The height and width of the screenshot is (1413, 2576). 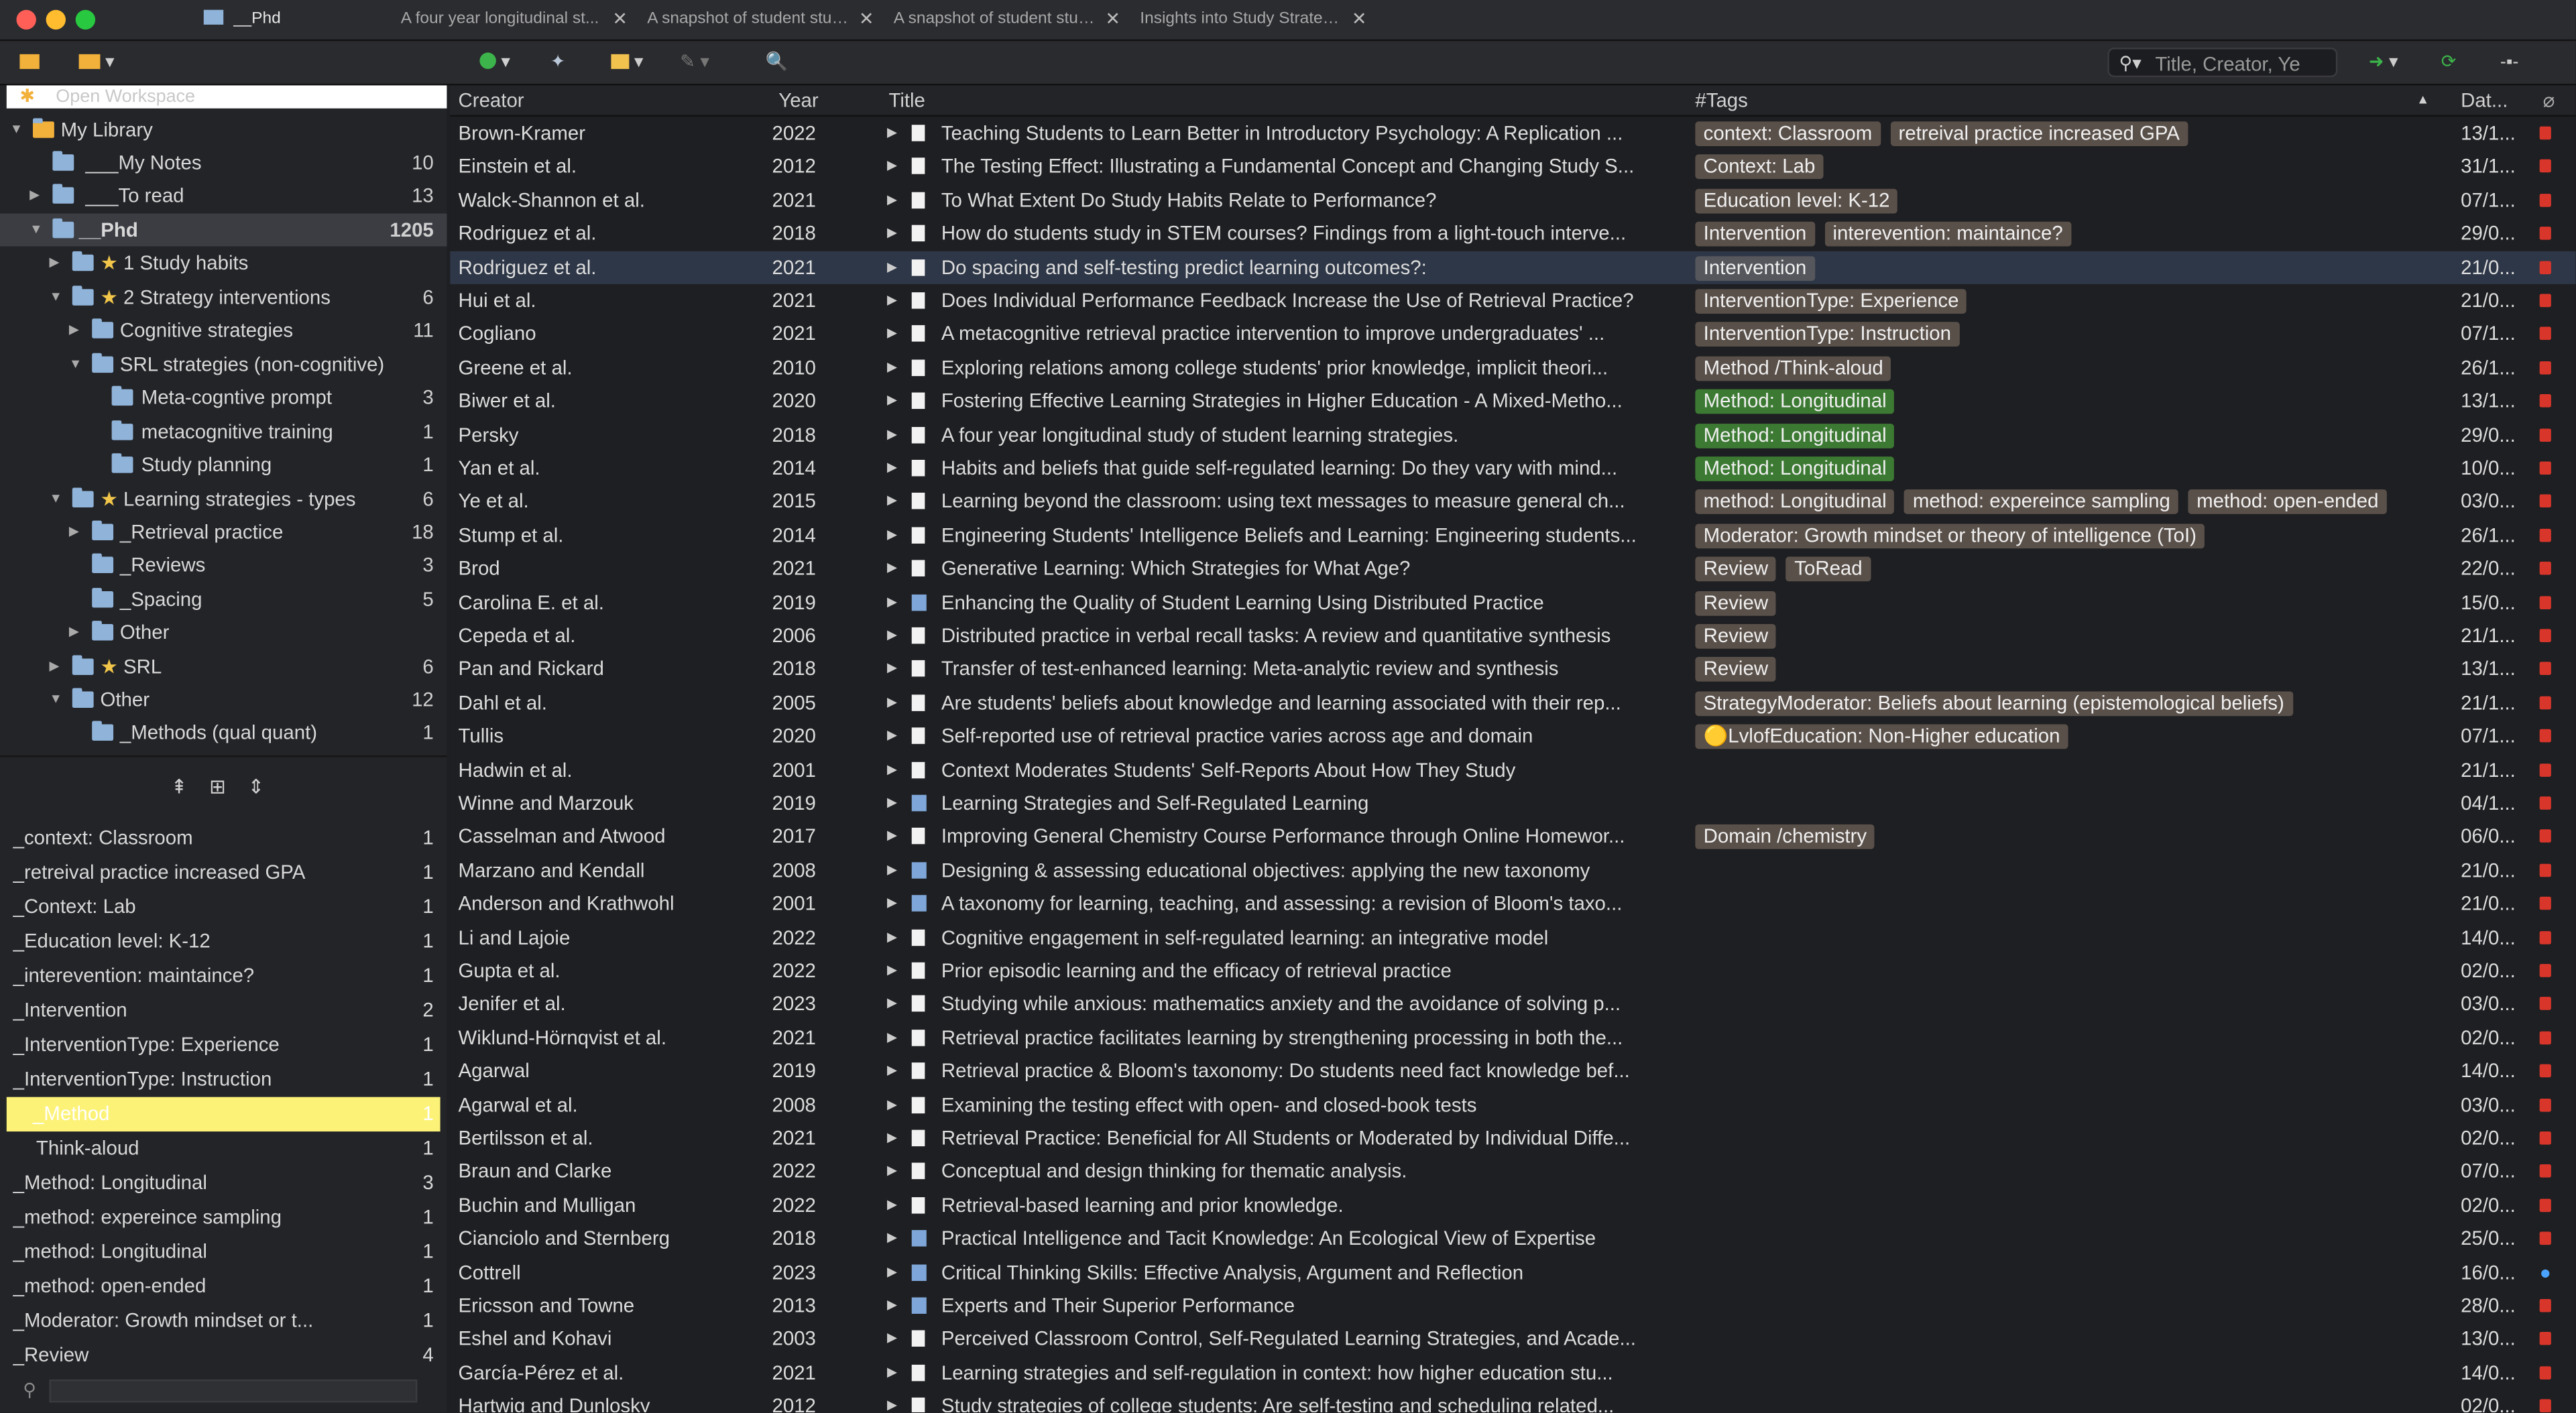 I want to click on tree-item-srl-strategies: ▼ SRL strategies (non-cognitive), so click(x=223, y=364).